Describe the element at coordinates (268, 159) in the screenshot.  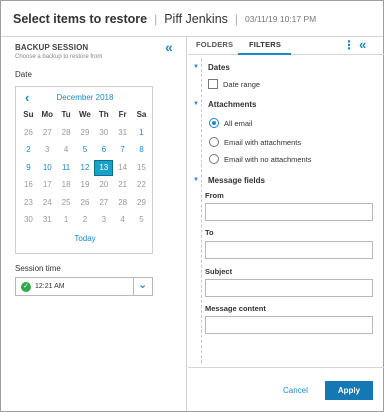
I see `radio-email-no-attachments-label: Email with no attachments` at that location.